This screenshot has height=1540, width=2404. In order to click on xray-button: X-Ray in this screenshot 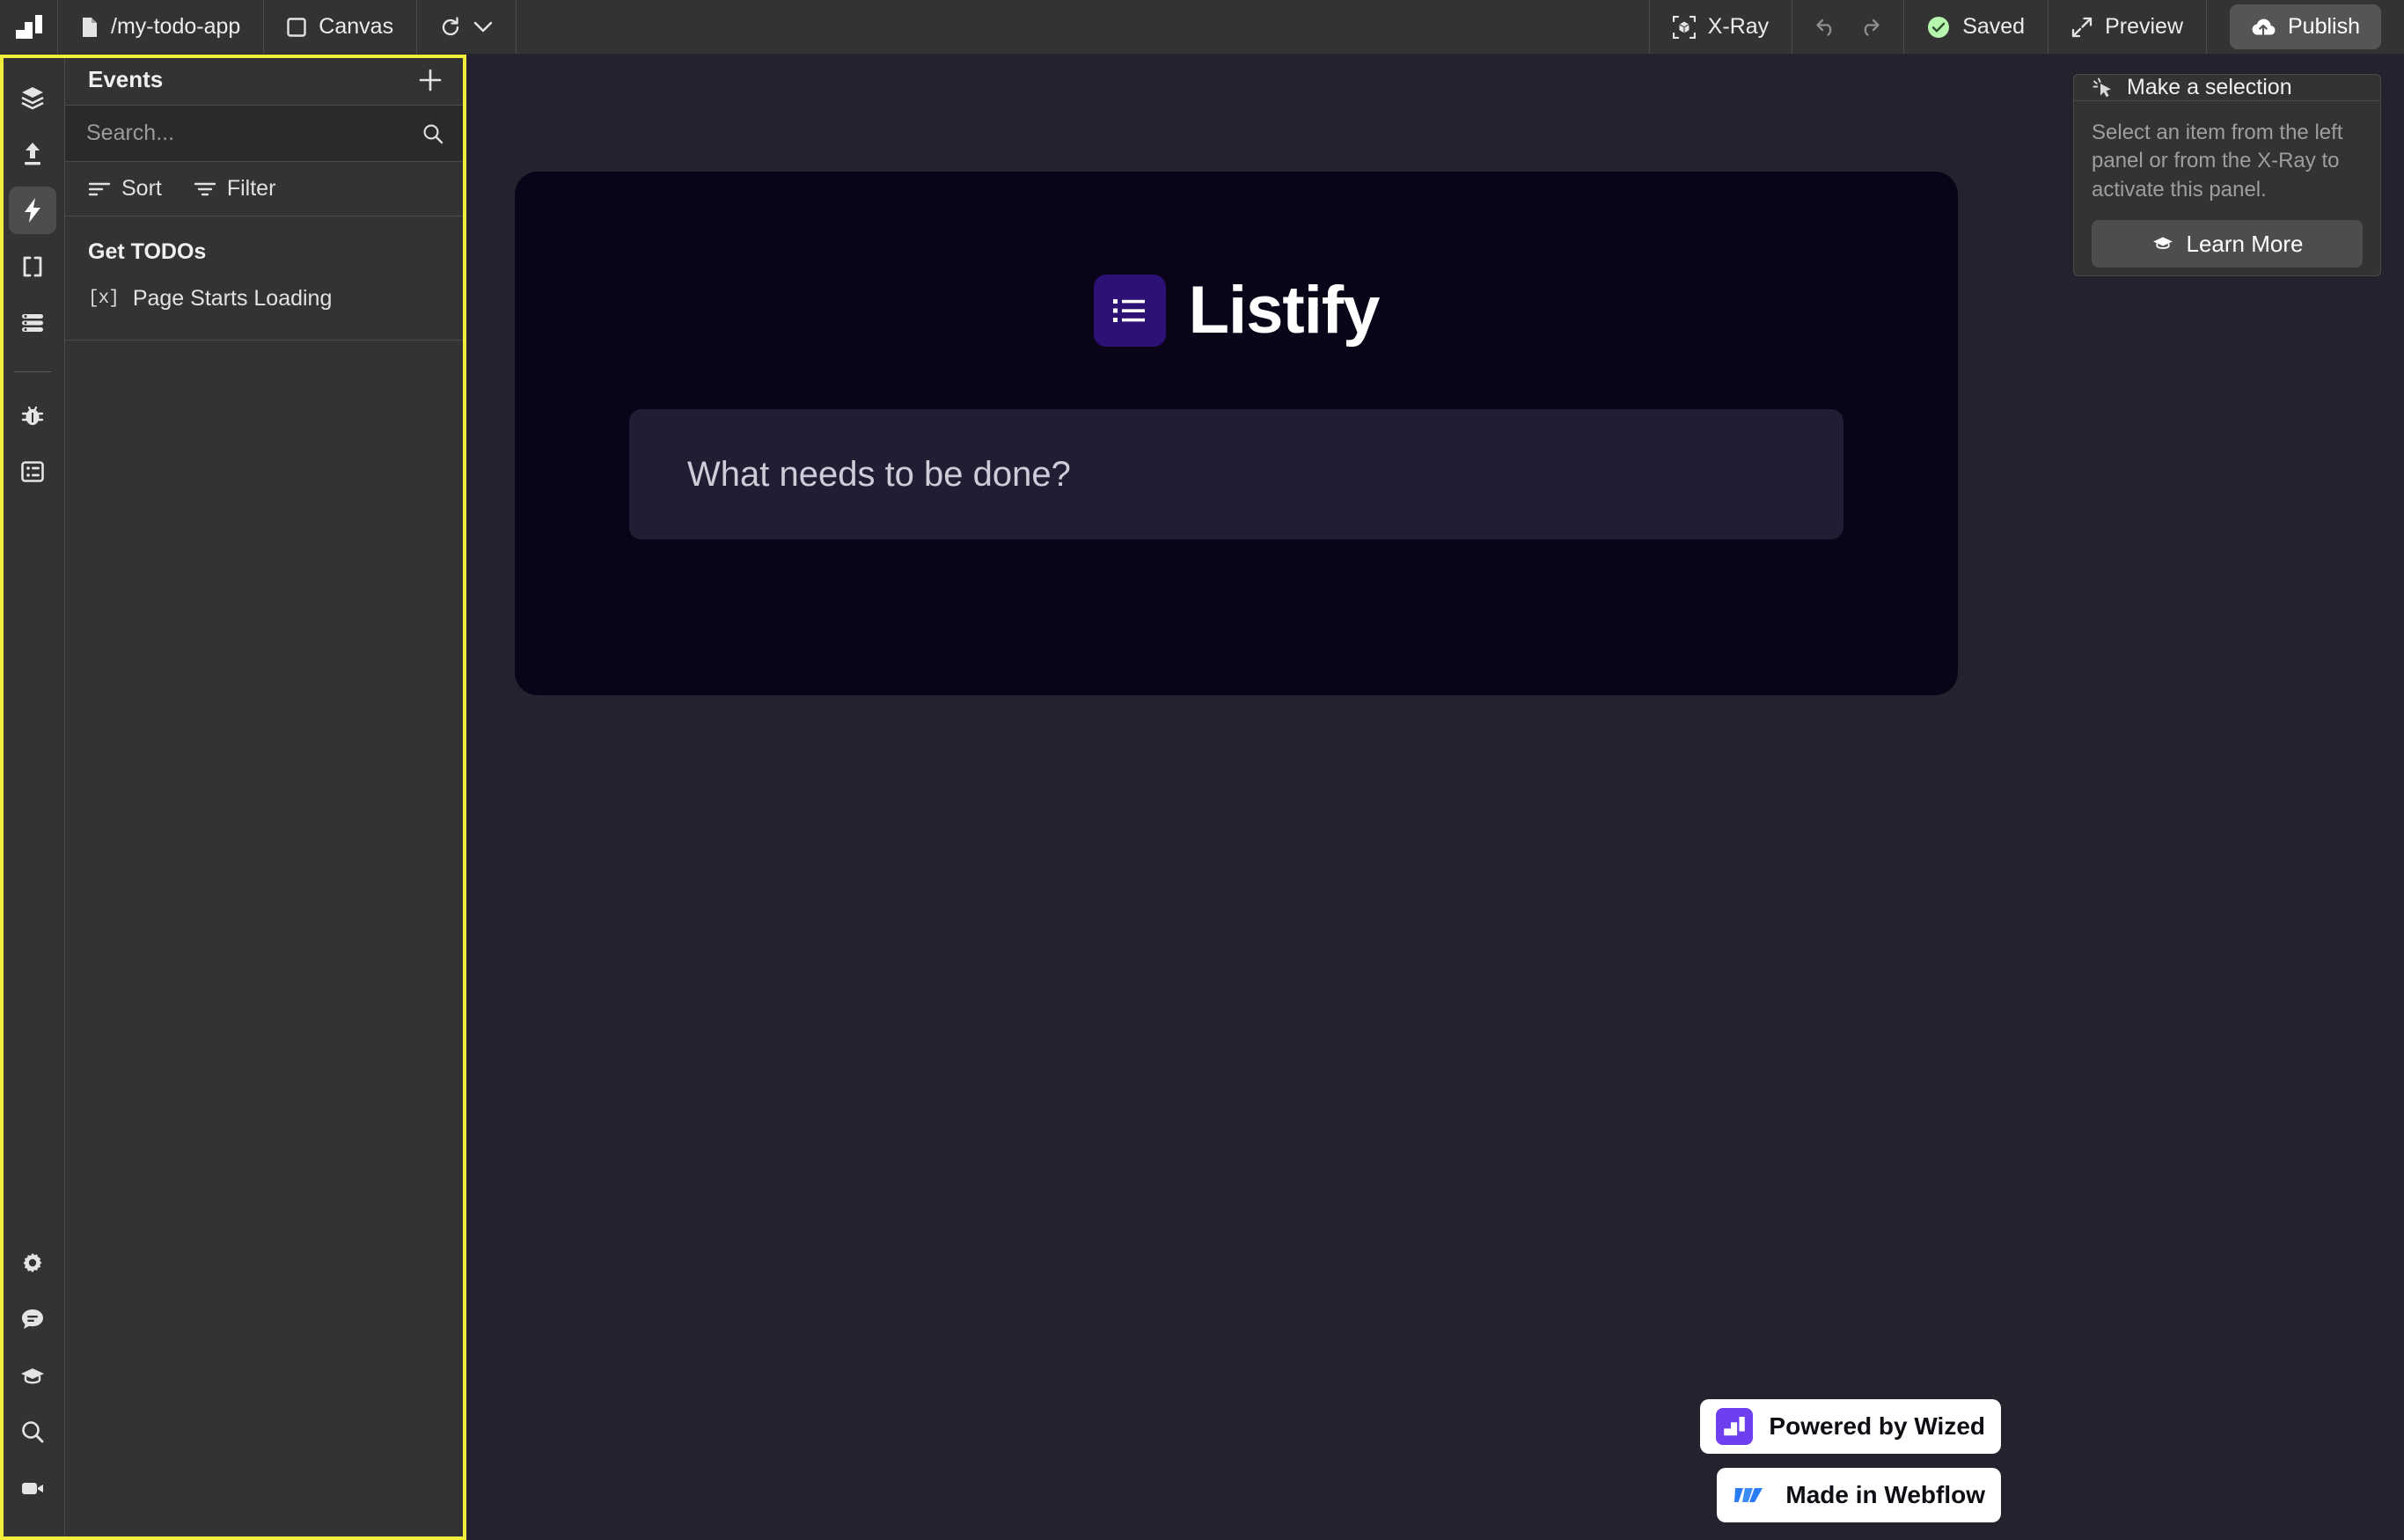, I will do `click(1720, 27)`.